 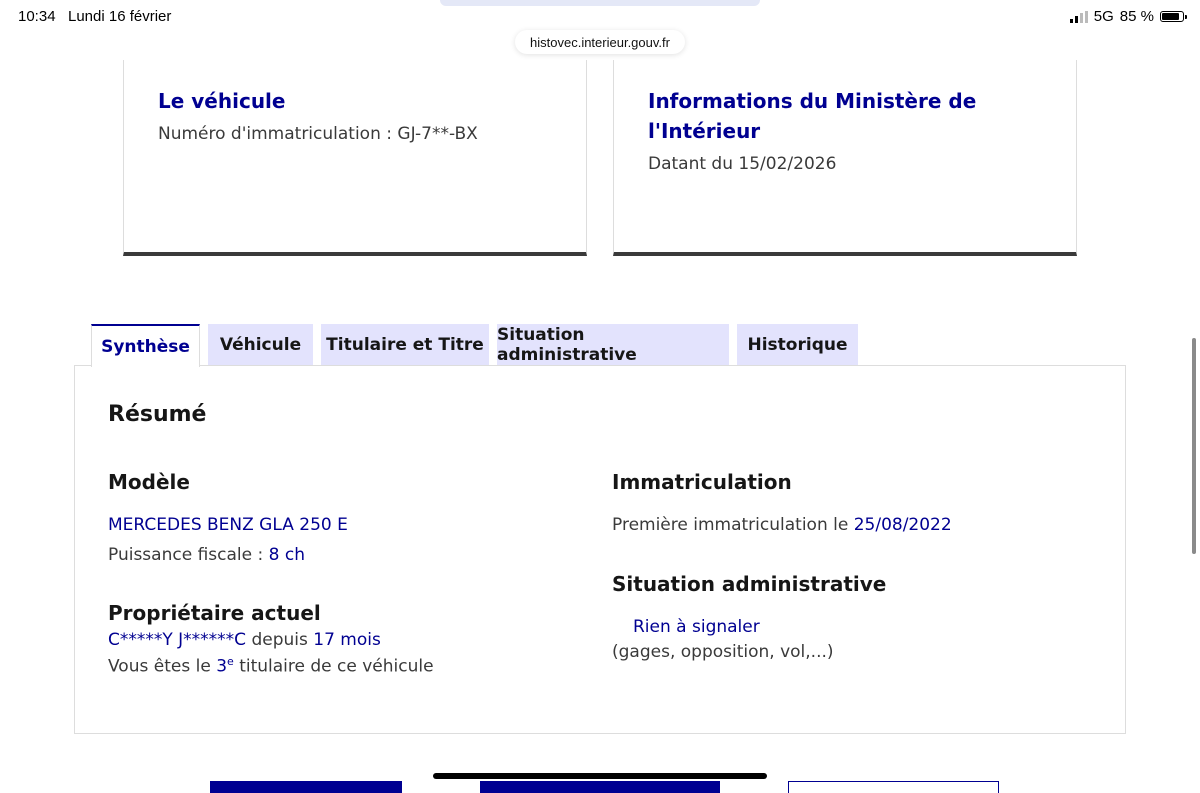 What do you see at coordinates (696, 627) in the screenshot?
I see `admin-status: Rien à signaler` at bounding box center [696, 627].